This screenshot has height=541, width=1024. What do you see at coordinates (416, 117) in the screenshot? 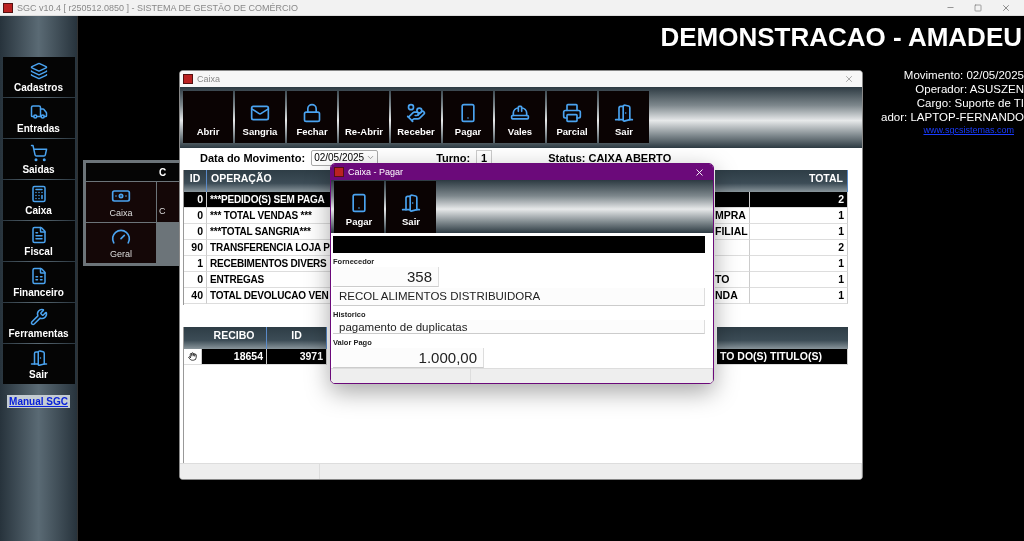
I see `toolbar-button: Receber` at bounding box center [416, 117].